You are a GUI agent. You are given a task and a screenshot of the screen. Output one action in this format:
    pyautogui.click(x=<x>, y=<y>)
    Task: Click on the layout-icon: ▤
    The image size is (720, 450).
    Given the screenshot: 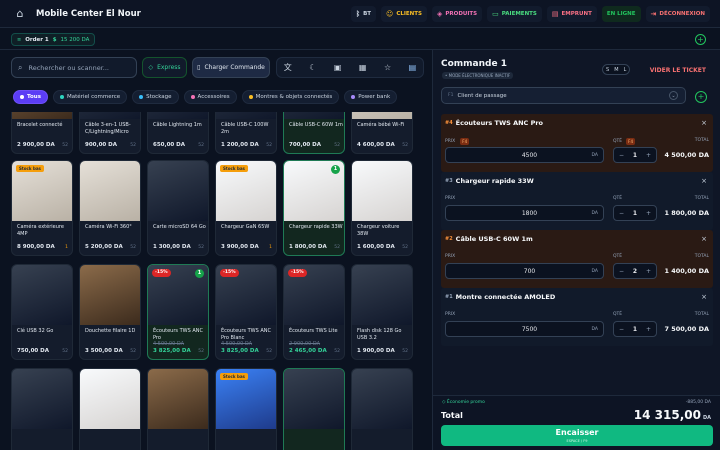 What is the action you would take?
    pyautogui.click(x=413, y=67)
    